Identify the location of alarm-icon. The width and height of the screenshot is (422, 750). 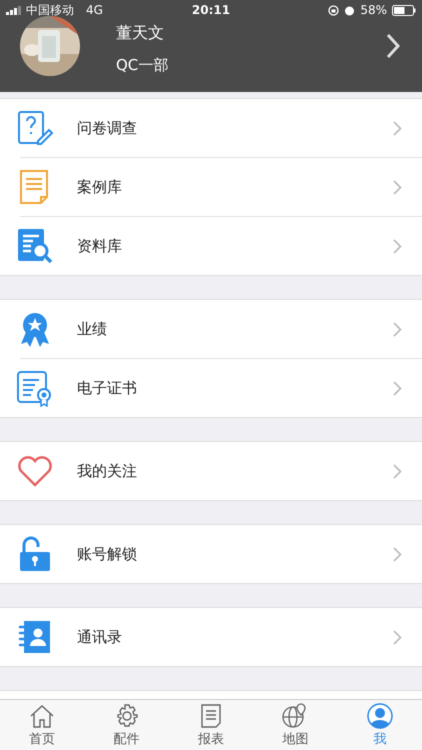
(350, 10).